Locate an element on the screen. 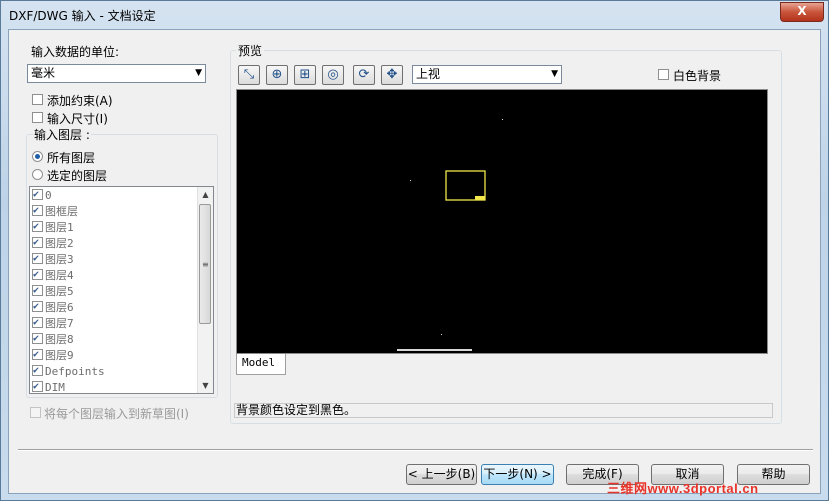 The height and width of the screenshot is (501, 829). zoom-in-button: ⊕ is located at coordinates (277, 75).